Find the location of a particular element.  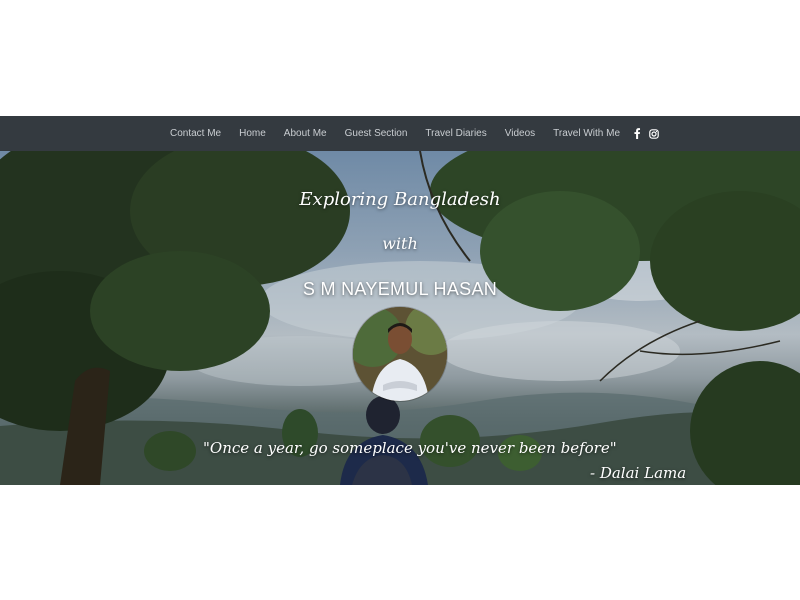

avatar is located at coordinates (400, 354).